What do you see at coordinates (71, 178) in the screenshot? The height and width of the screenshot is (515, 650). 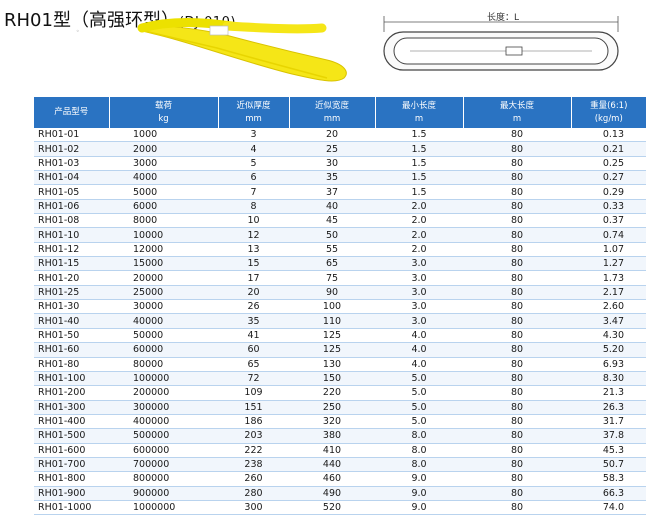 I see `table-cell: RH01-04` at bounding box center [71, 178].